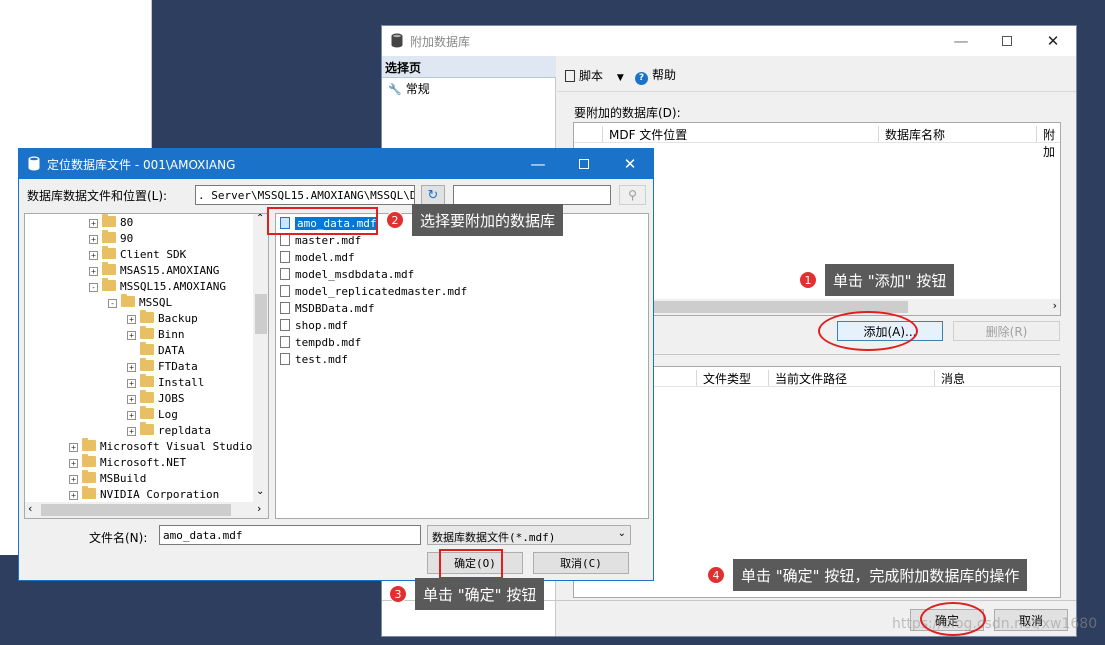 This screenshot has width=1105, height=645. I want to click on tree-item: + Log, so click(152, 415).